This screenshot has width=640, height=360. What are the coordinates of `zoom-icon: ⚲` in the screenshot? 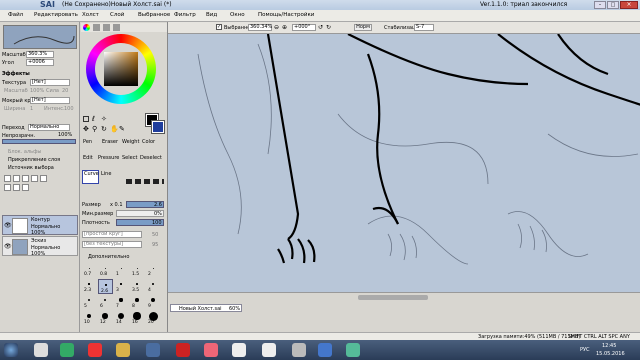 It's located at (94, 129).